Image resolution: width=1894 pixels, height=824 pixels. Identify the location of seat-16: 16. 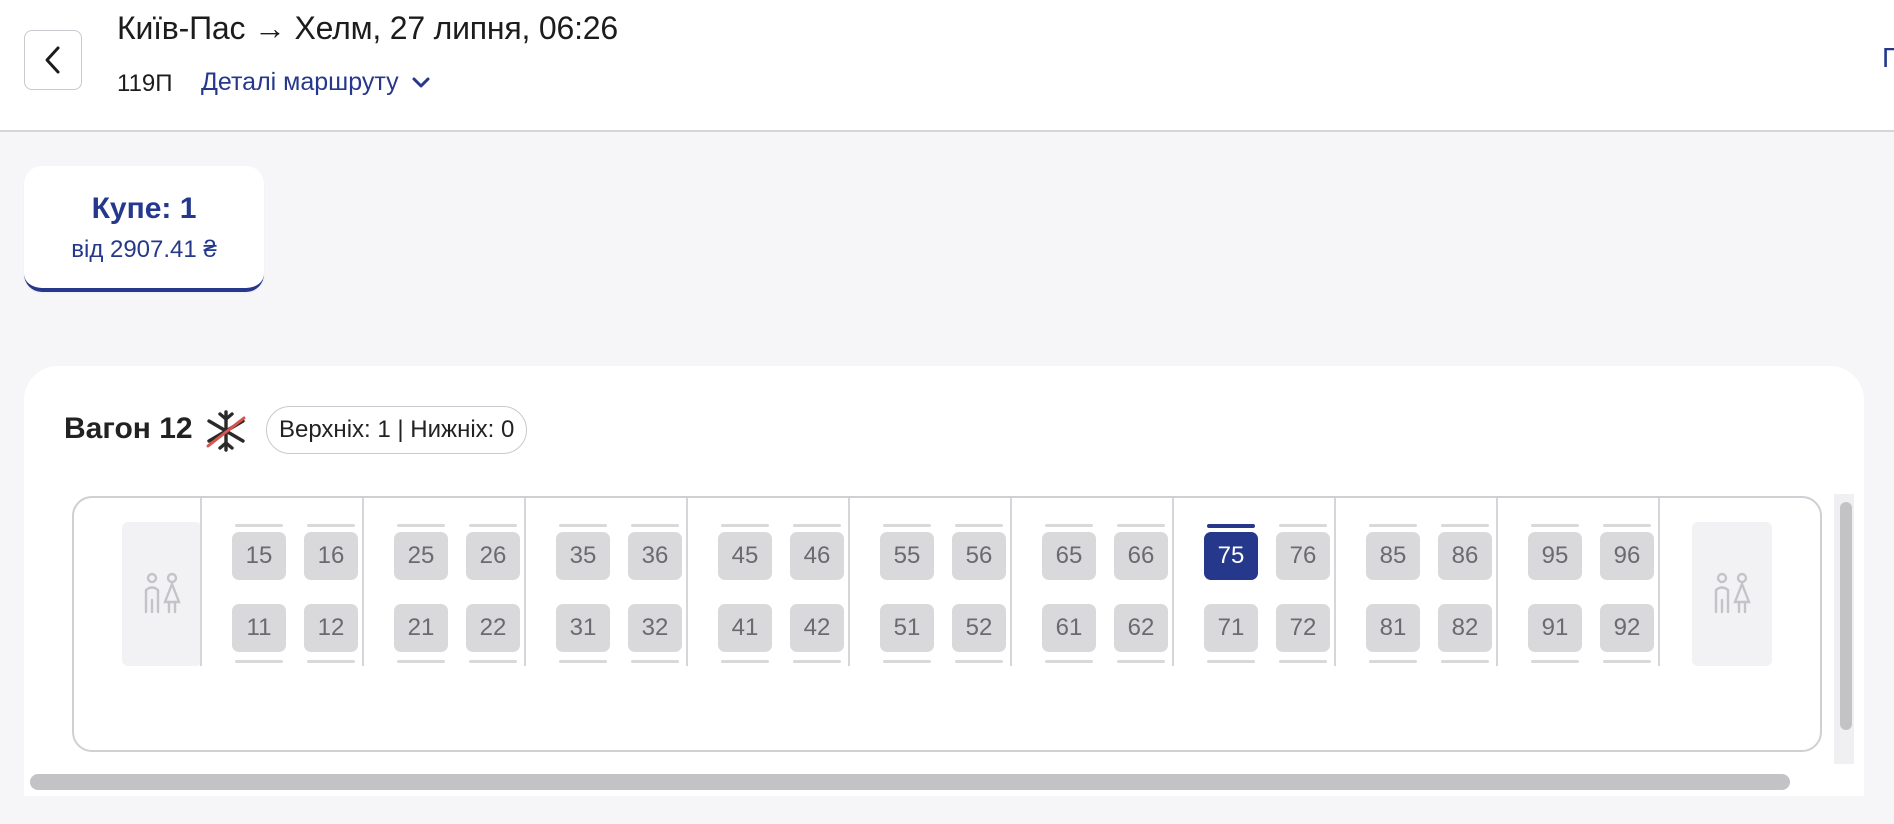
(331, 556).